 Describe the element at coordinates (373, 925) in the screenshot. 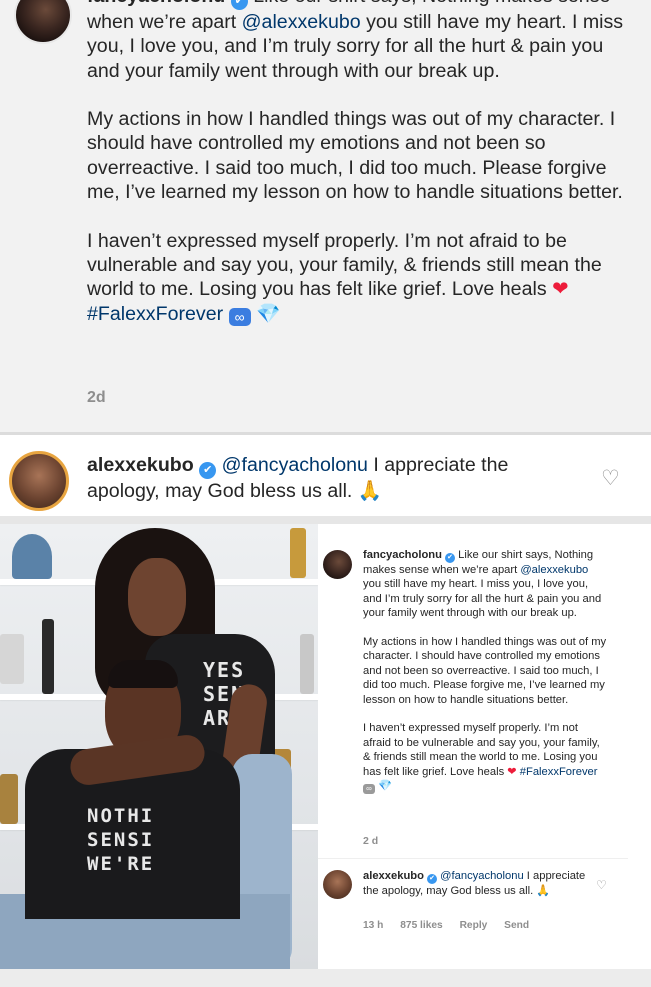

I see `comment-timestamp: 13 h` at that location.